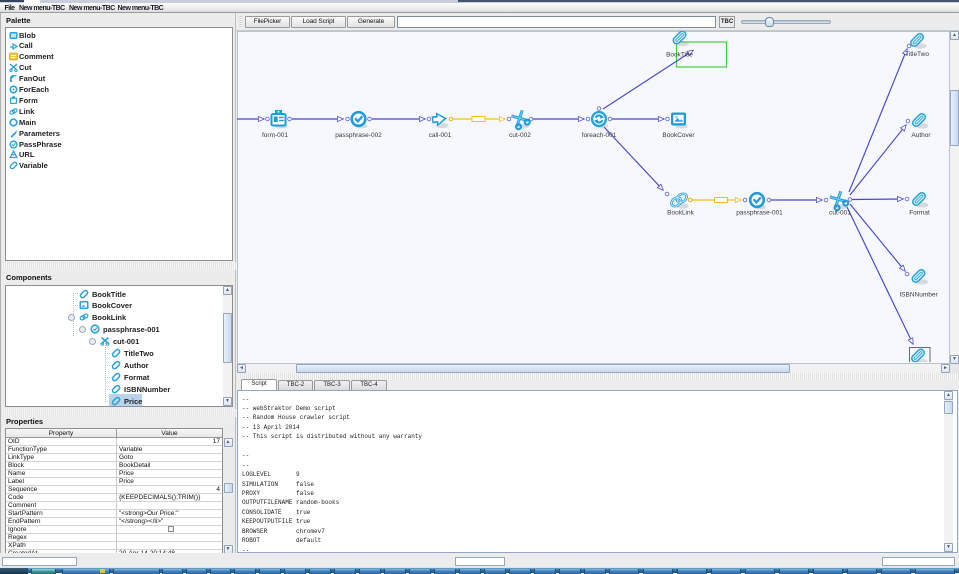 This screenshot has height=574, width=959. What do you see at coordinates (679, 55) in the screenshot?
I see `svg-text: BookTitle` at bounding box center [679, 55].